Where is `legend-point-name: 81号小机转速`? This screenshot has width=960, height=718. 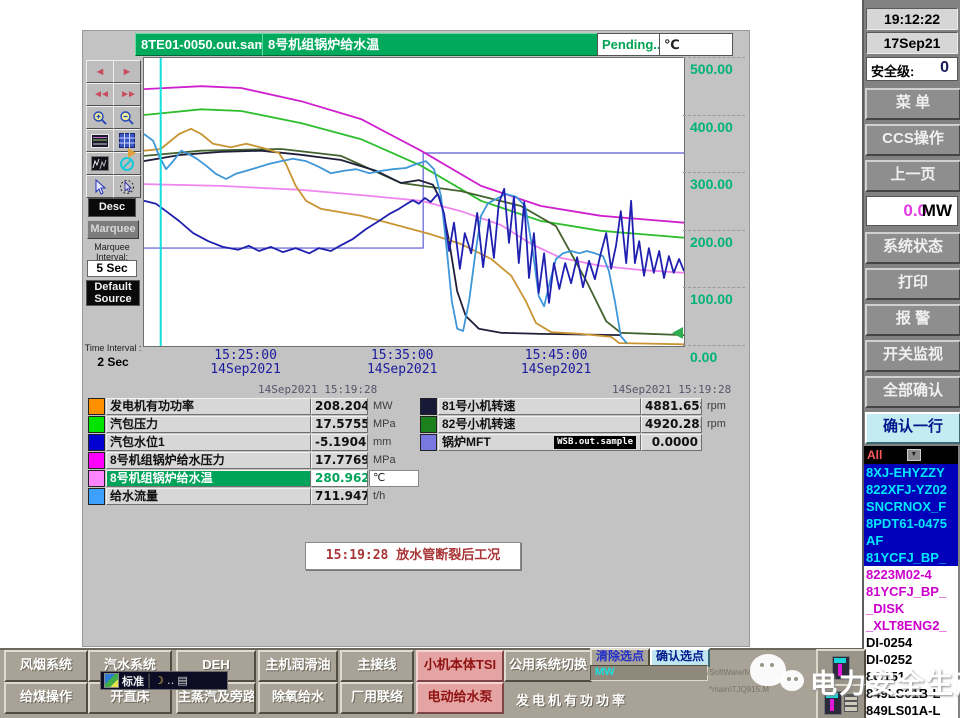
legend-point-name: 81号小机转速 is located at coordinates (539, 406).